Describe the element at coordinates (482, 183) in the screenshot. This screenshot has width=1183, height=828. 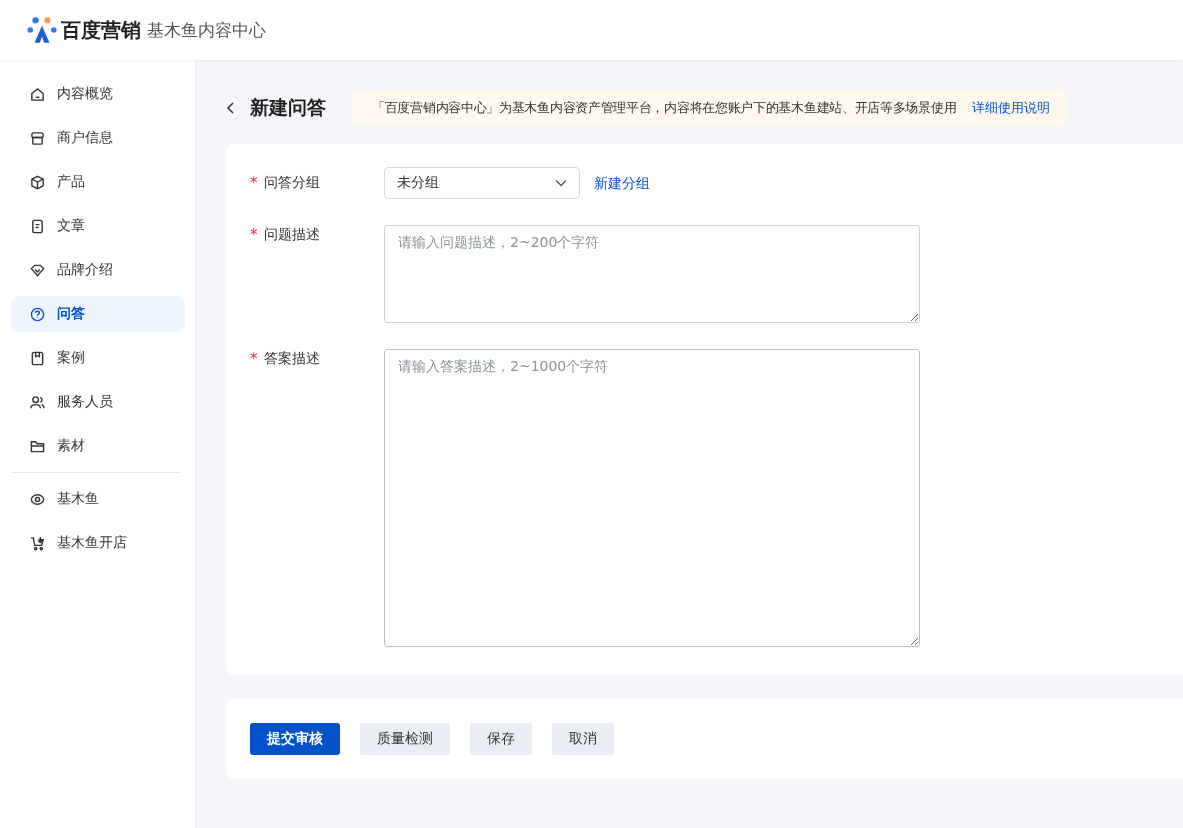
I see `group-select: 未分组` at that location.